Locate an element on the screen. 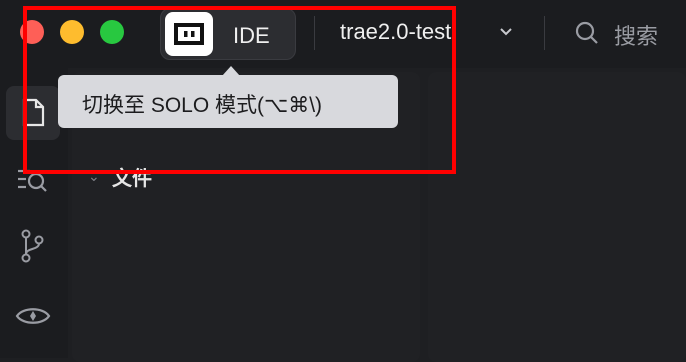 The image size is (686, 362). preview-eye-icon is located at coordinates (33, 316).